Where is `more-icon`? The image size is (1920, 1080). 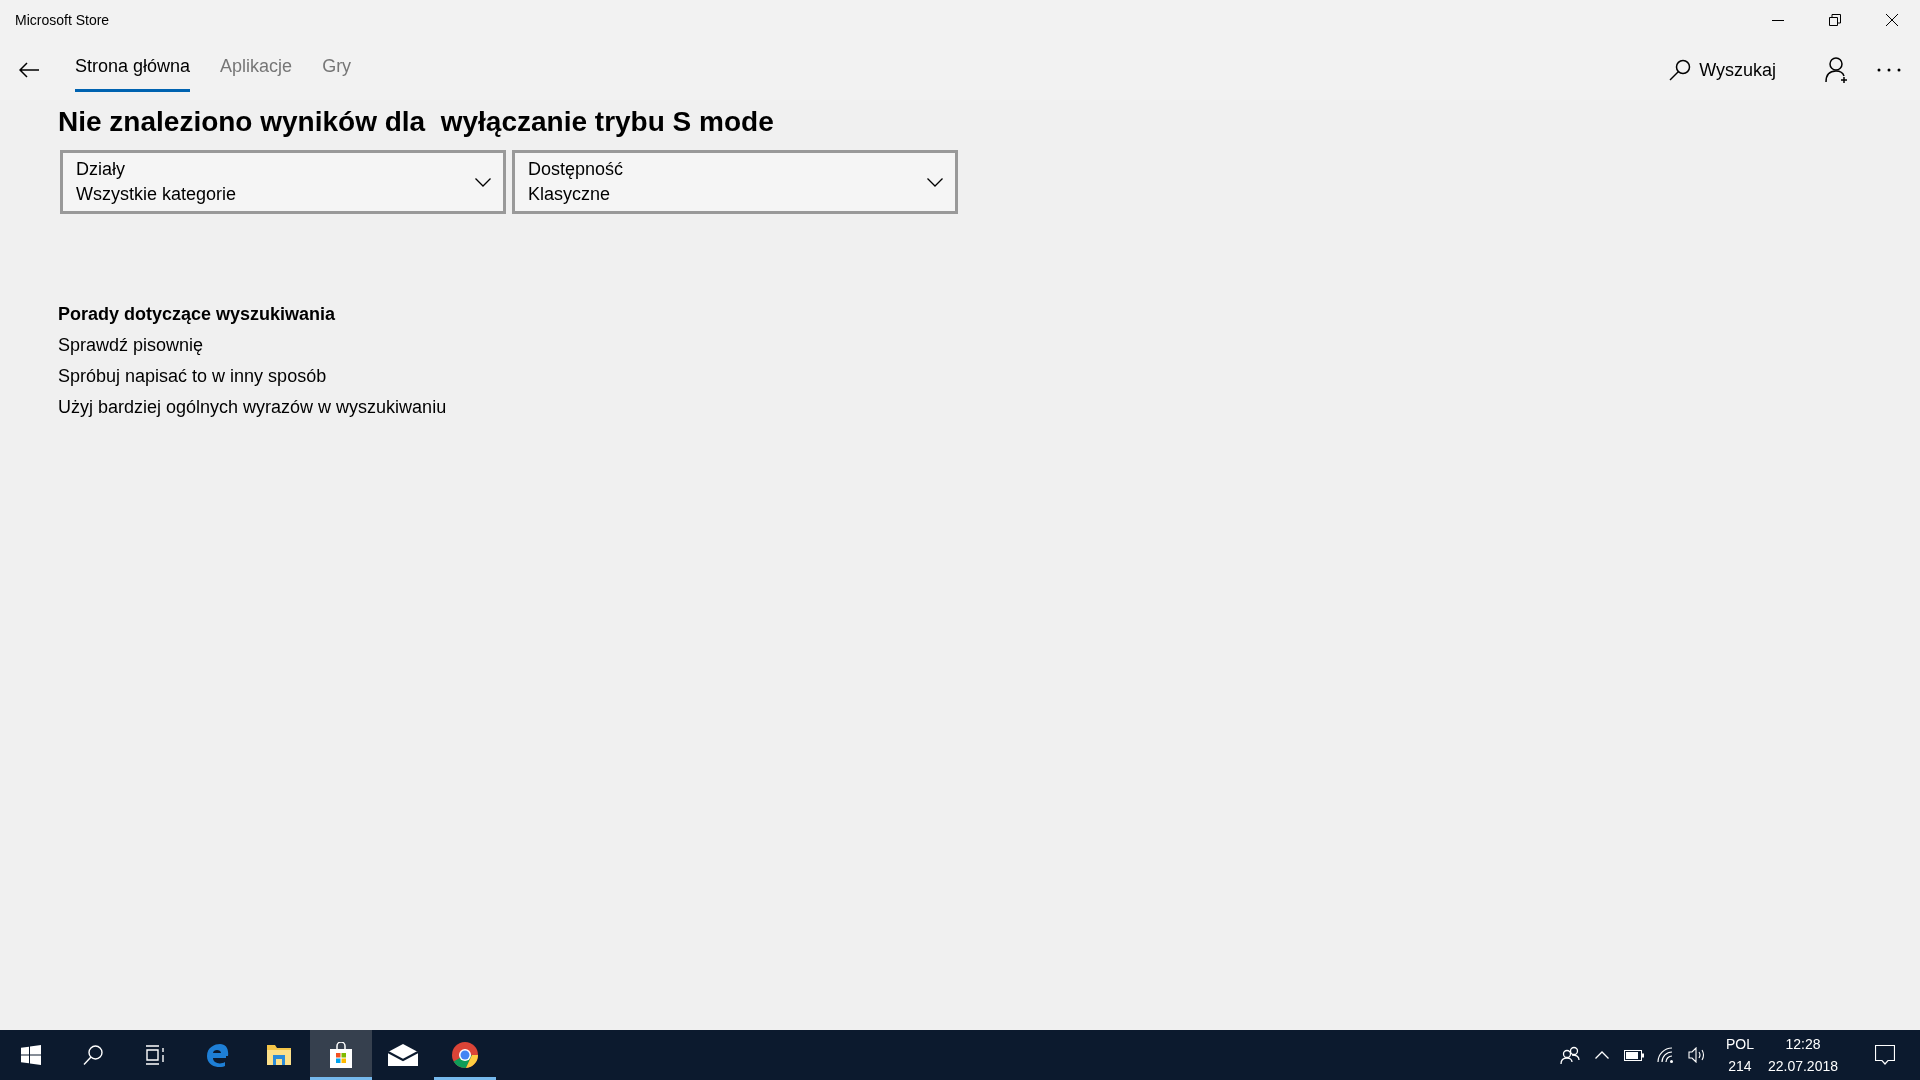 more-icon is located at coordinates (1889, 70).